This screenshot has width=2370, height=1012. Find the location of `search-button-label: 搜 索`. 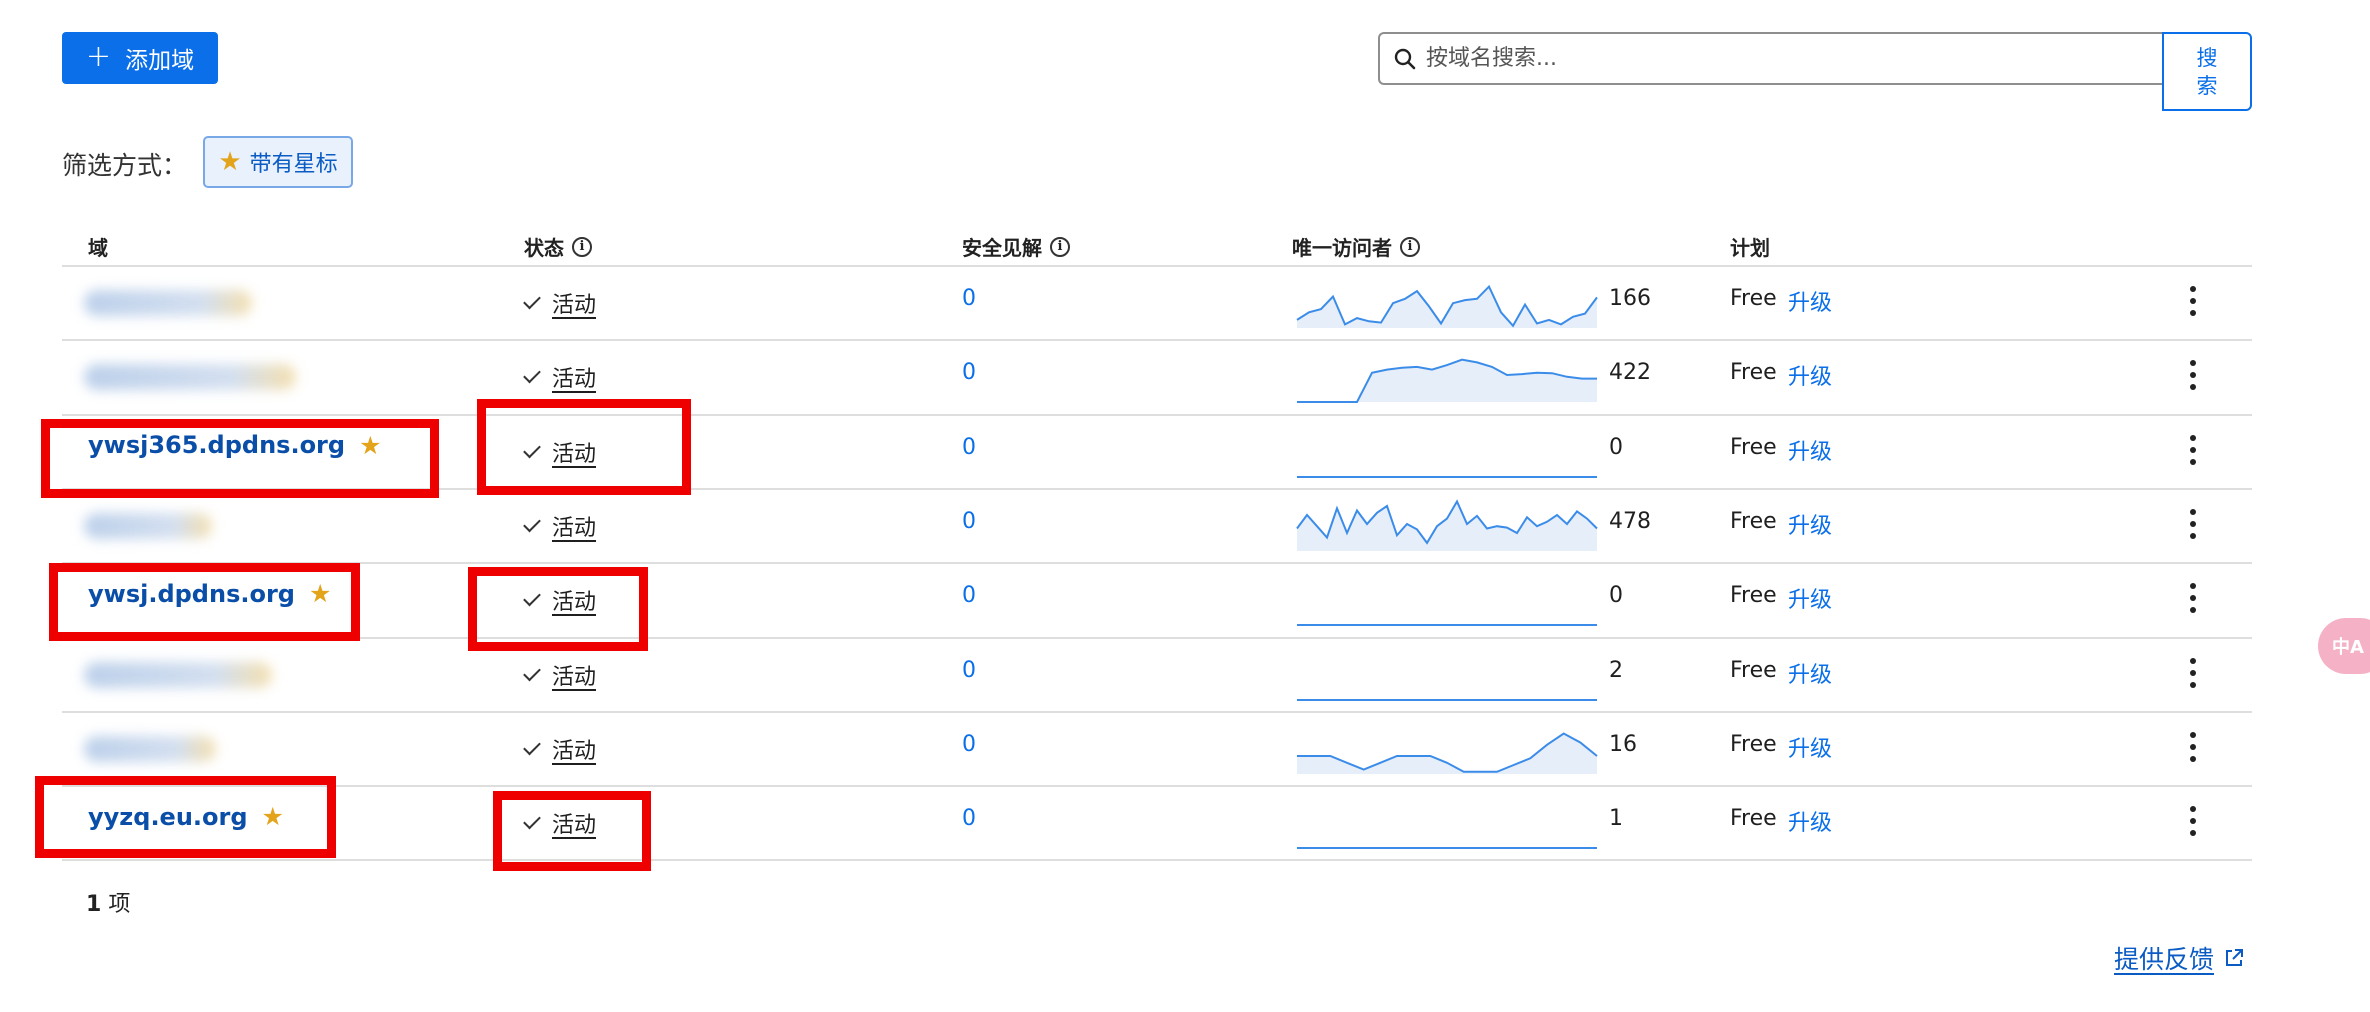

search-button-label: 搜 索 is located at coordinates (2207, 71).